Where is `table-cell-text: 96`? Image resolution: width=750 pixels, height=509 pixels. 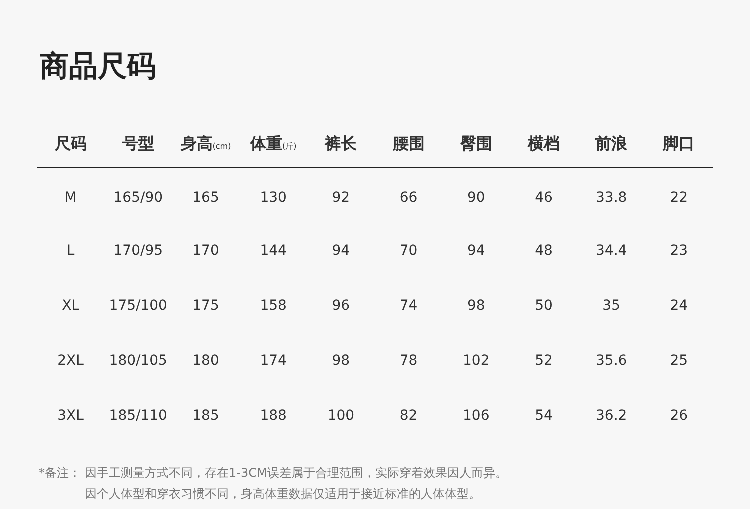
table-cell-text: 96 is located at coordinates (341, 306).